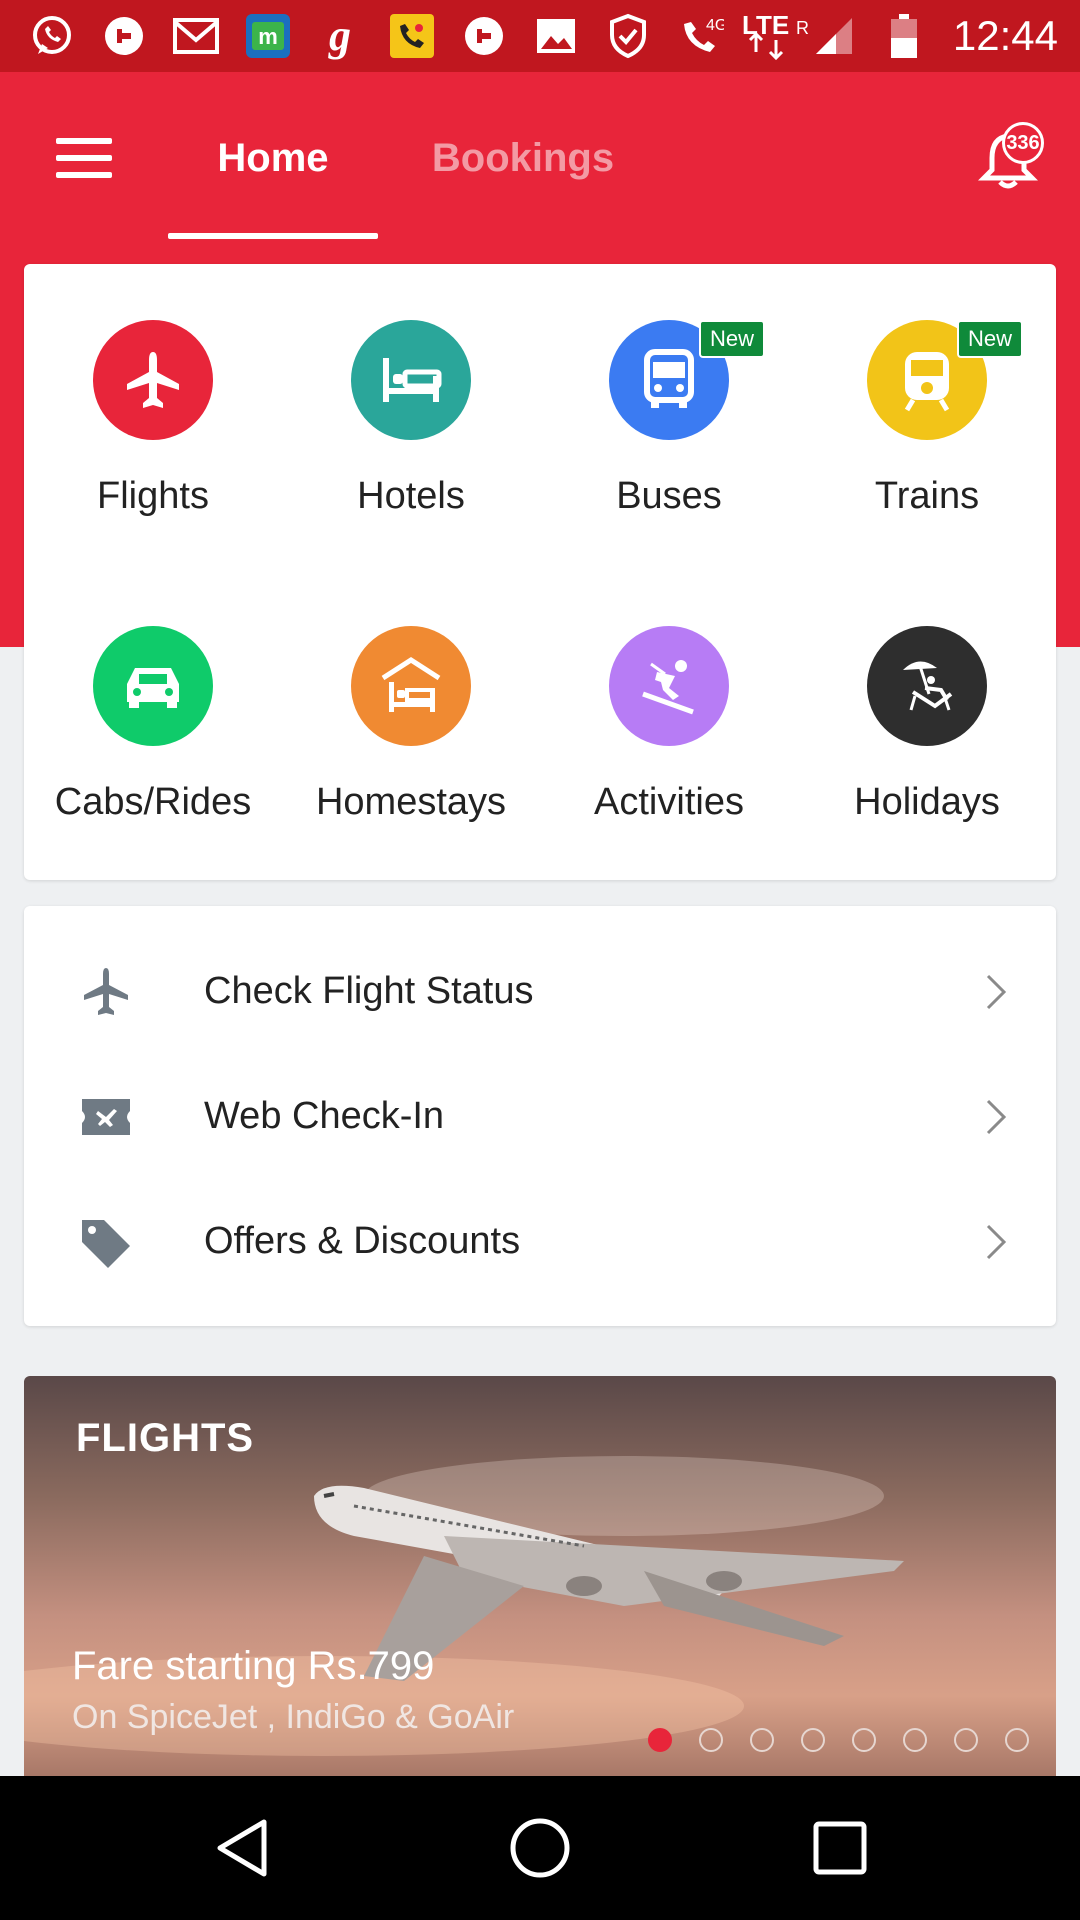 The width and height of the screenshot is (1080, 1920). Describe the element at coordinates (411, 380) in the screenshot. I see `bed-icon` at that location.